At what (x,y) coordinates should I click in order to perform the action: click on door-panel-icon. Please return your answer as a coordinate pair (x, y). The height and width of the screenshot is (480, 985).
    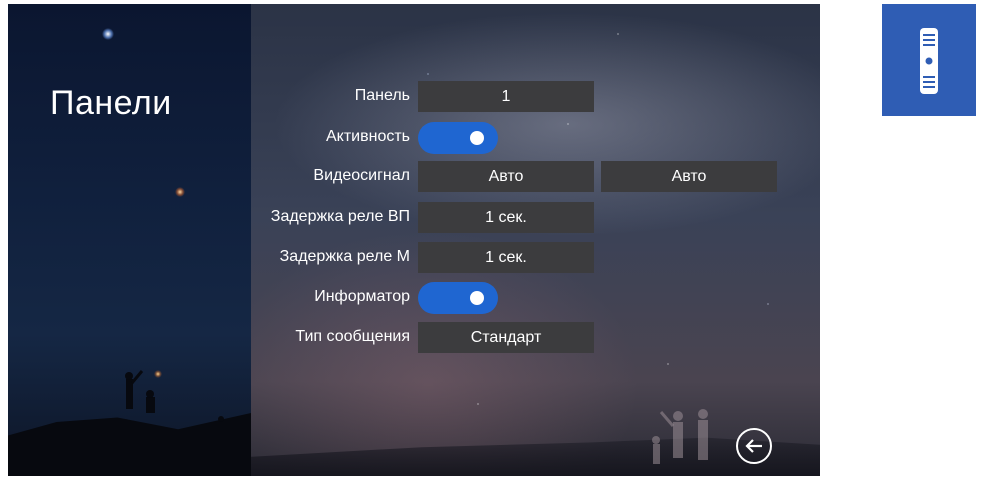
    Looking at the image, I should click on (929, 61).